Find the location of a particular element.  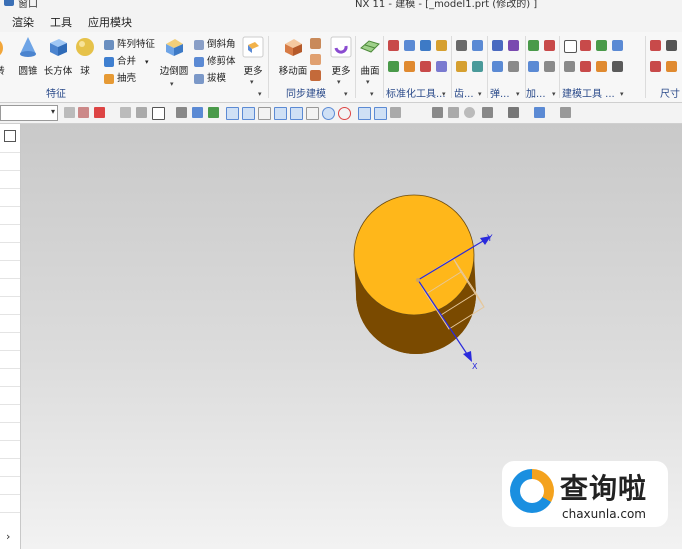

type-filter-select: ▾ is located at coordinates (29, 113).